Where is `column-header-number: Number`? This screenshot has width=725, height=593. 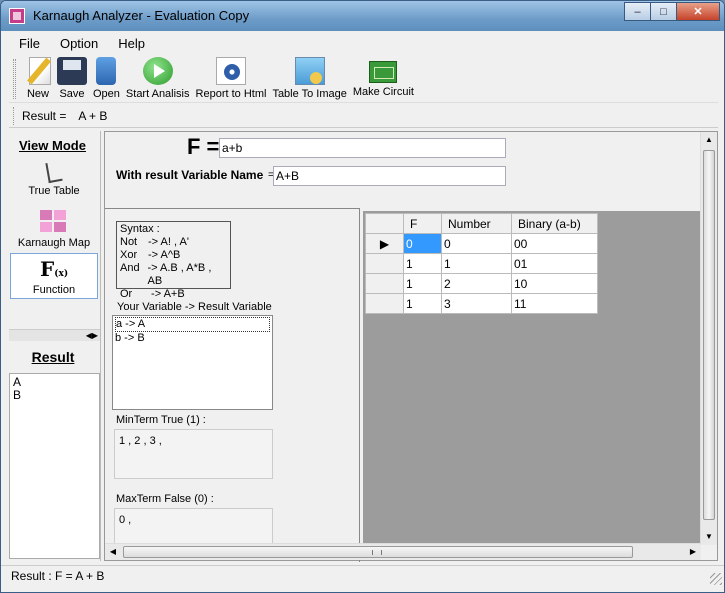 column-header-number: Number is located at coordinates (476, 223).